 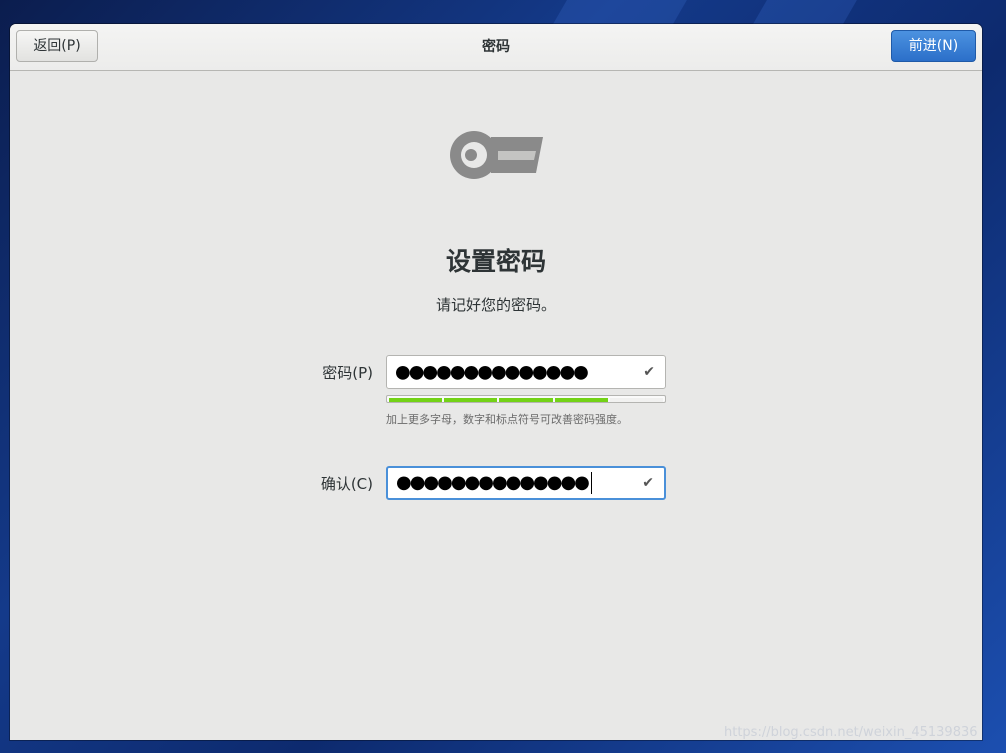 What do you see at coordinates (495, 261) in the screenshot?
I see `main-heading: 设置密码` at bounding box center [495, 261].